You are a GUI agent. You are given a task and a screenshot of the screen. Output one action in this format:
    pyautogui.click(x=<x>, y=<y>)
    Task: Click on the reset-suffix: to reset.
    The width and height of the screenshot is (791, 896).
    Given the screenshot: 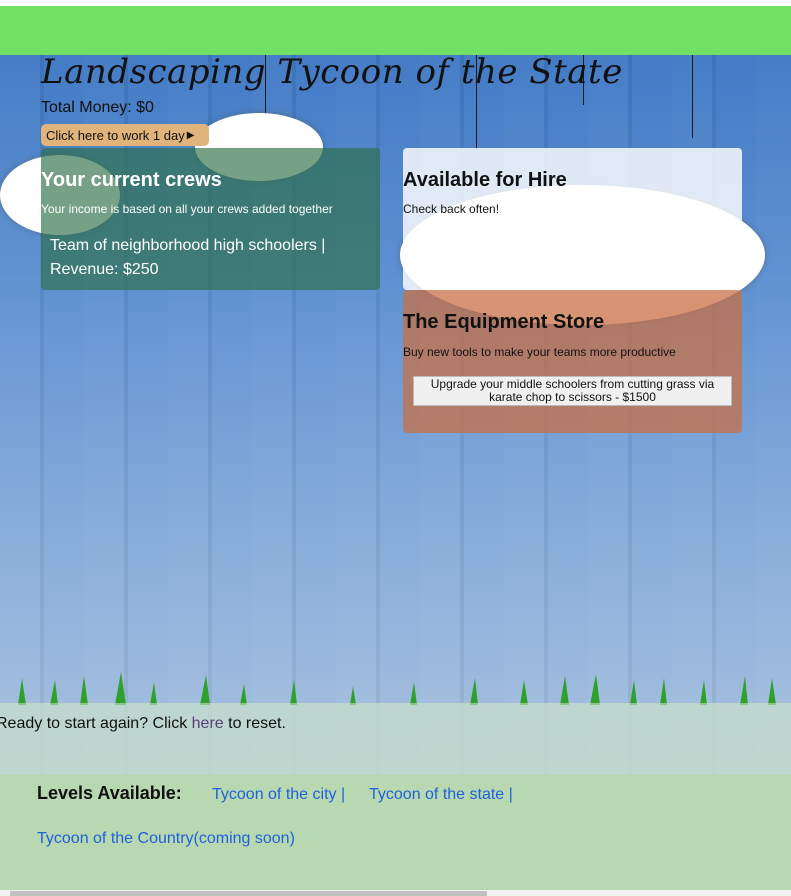 What is the action you would take?
    pyautogui.click(x=254, y=723)
    